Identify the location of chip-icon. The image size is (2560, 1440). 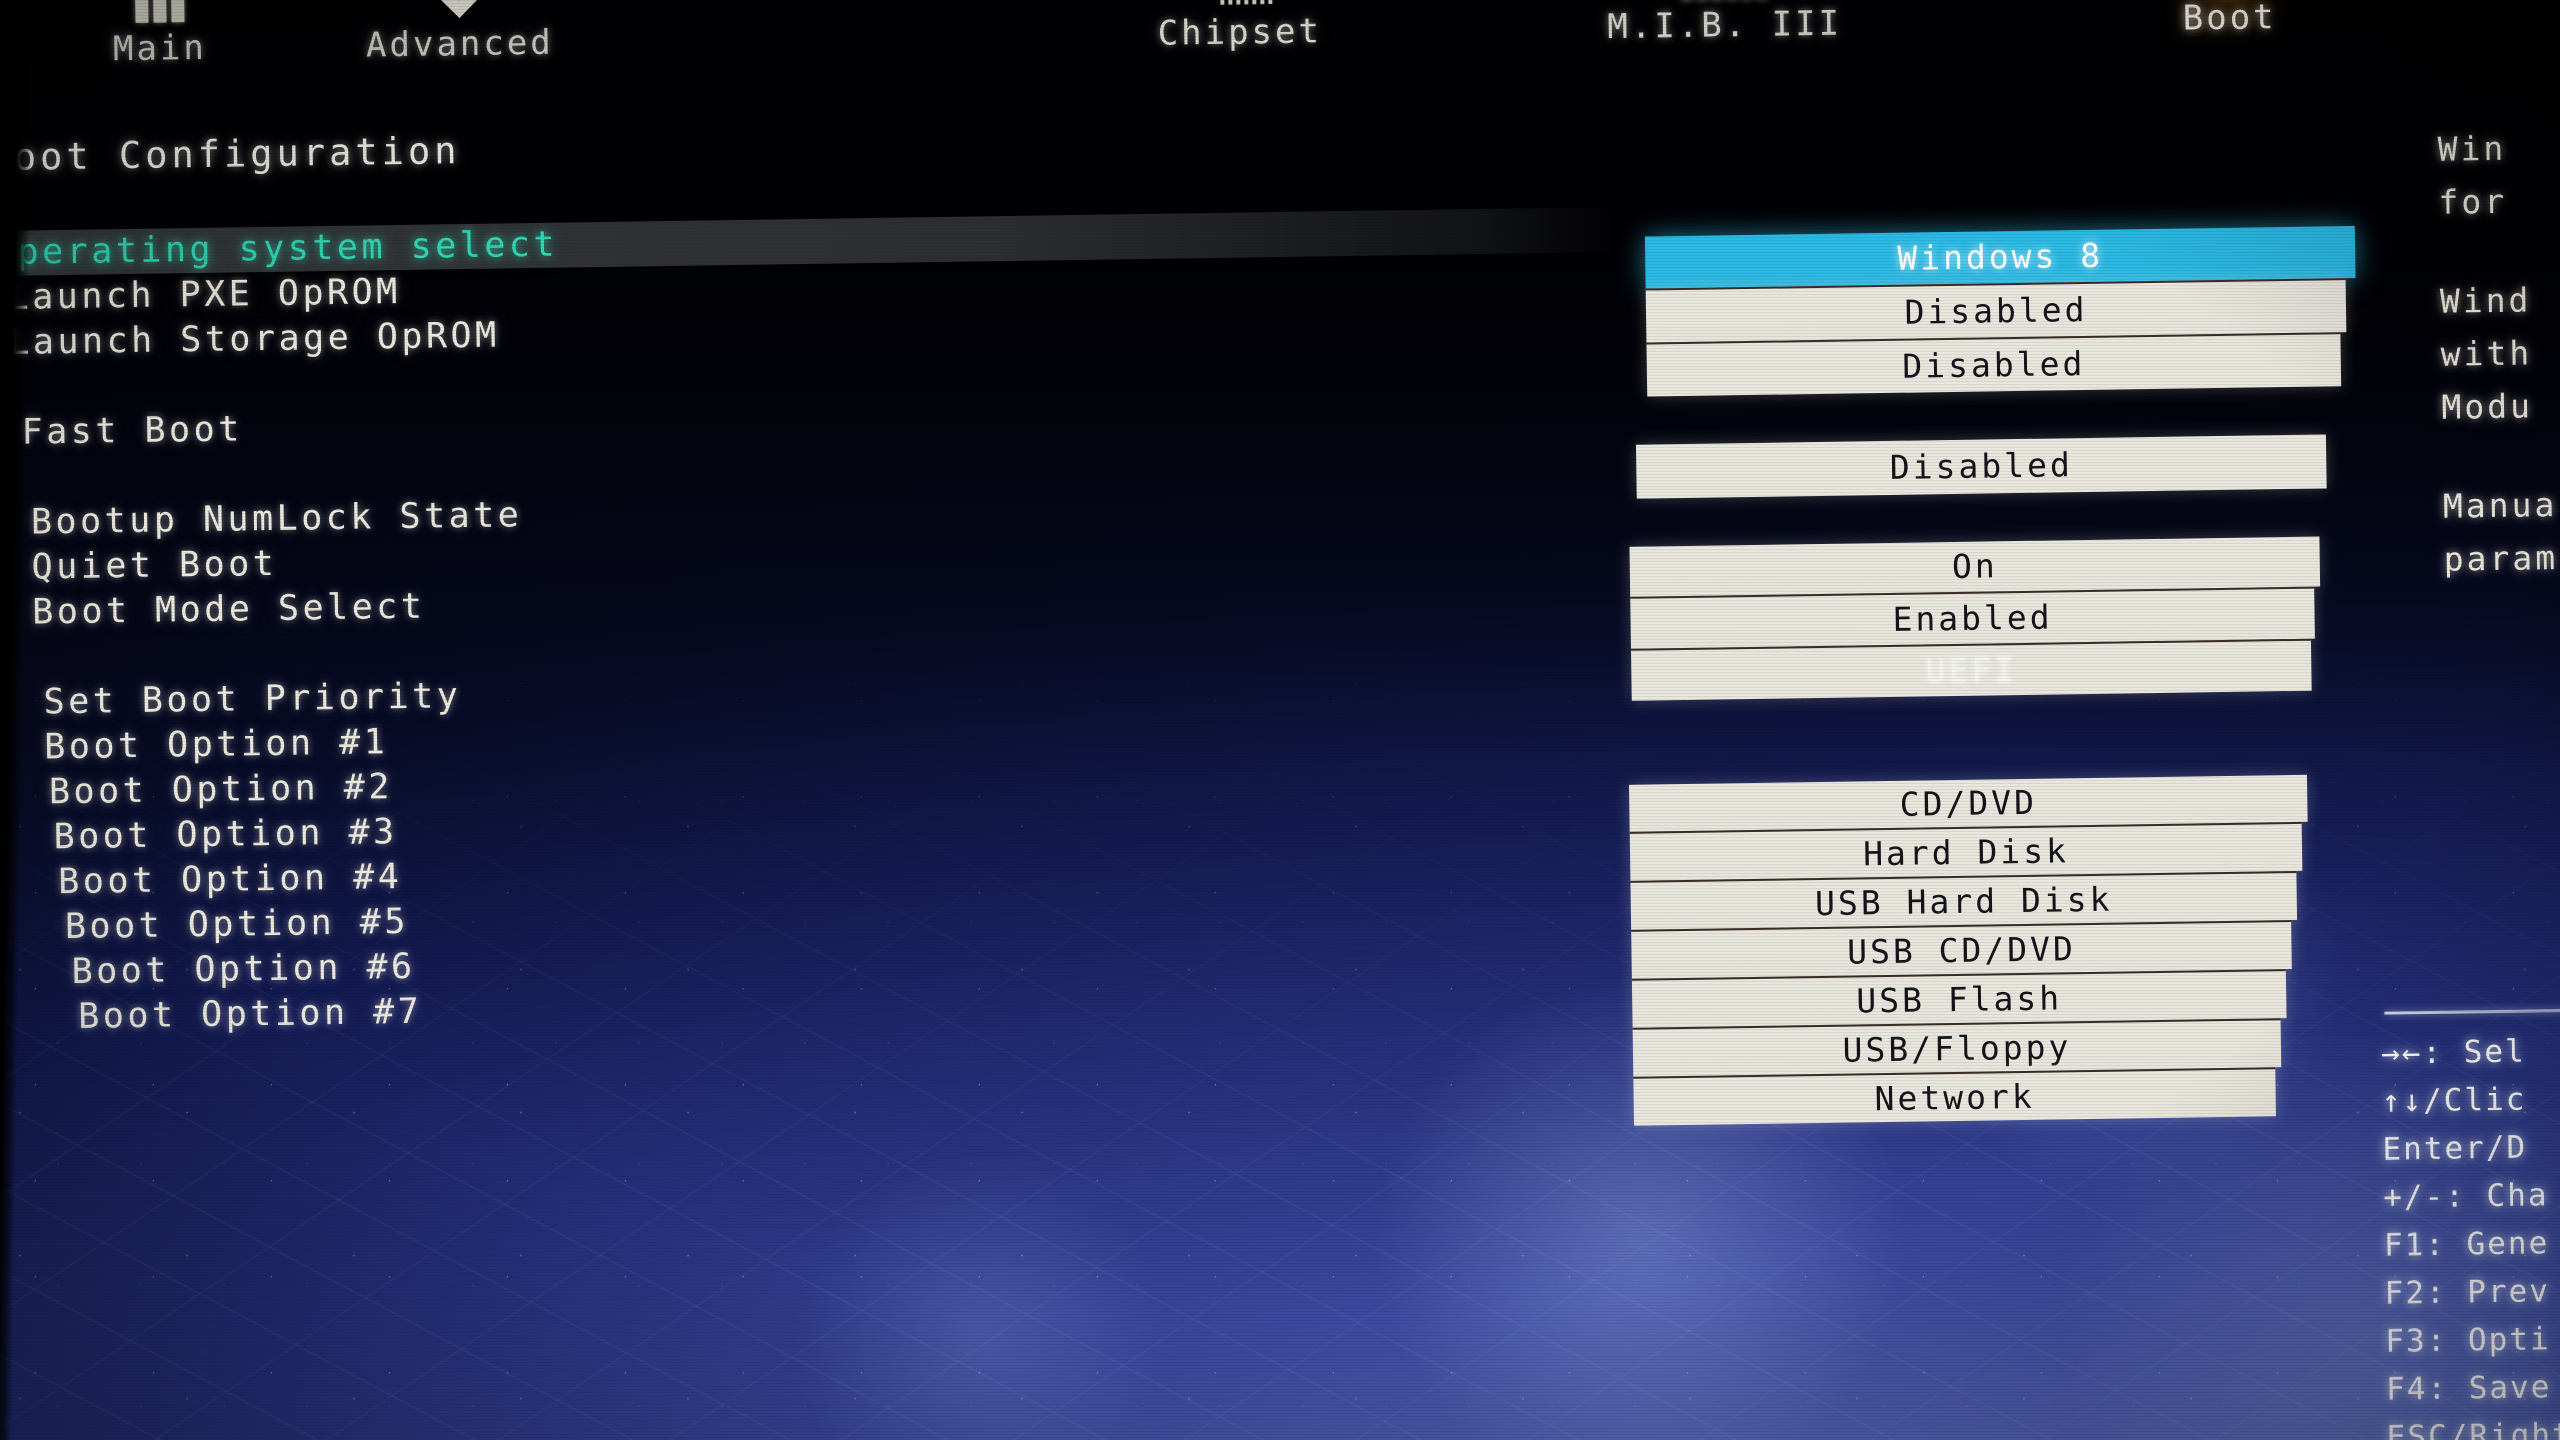
(1239, 4).